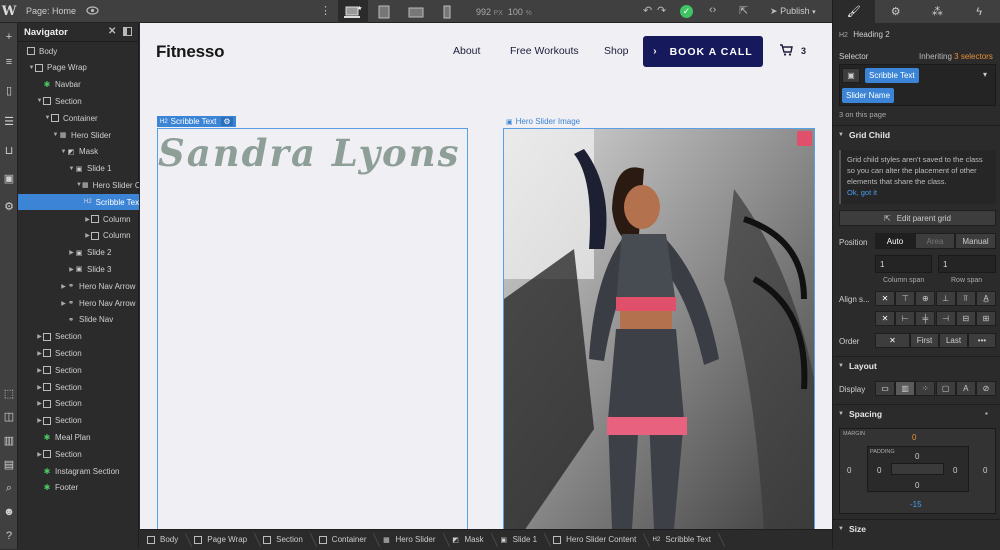  I want to click on audit-icon: ▥, so click(9, 440).